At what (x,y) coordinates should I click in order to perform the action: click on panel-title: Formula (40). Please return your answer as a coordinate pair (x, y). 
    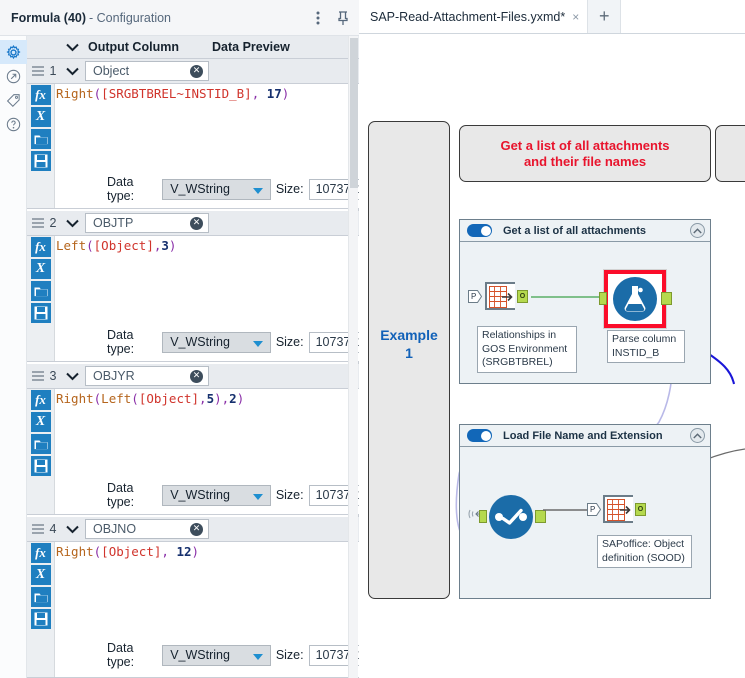
    Looking at the image, I should click on (49, 17).